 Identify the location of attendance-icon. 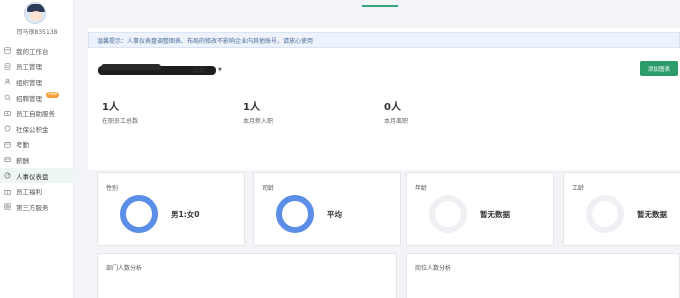
(7, 144).